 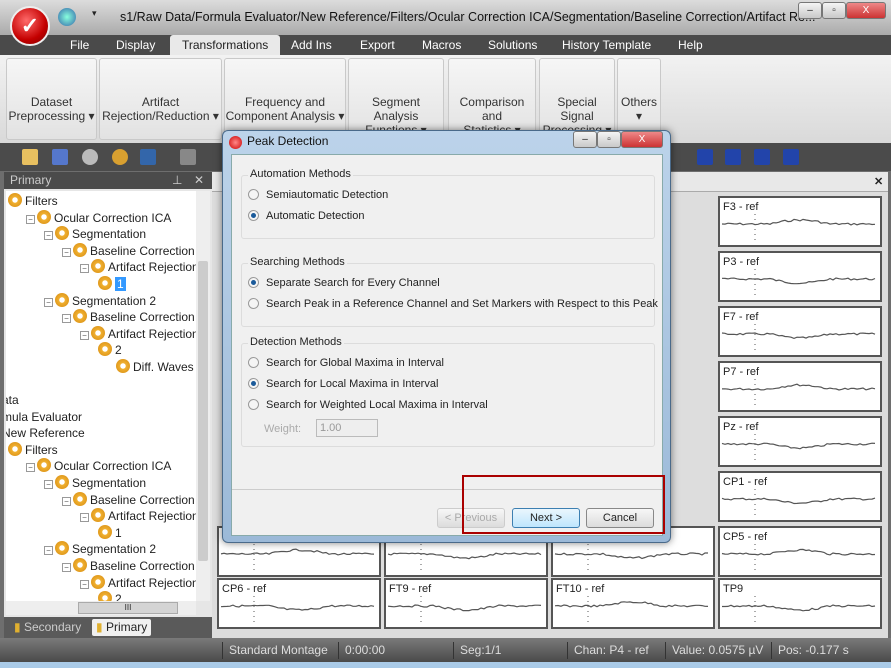 What do you see at coordinates (135, 45) in the screenshot?
I see `menu-tab-display: Display` at bounding box center [135, 45].